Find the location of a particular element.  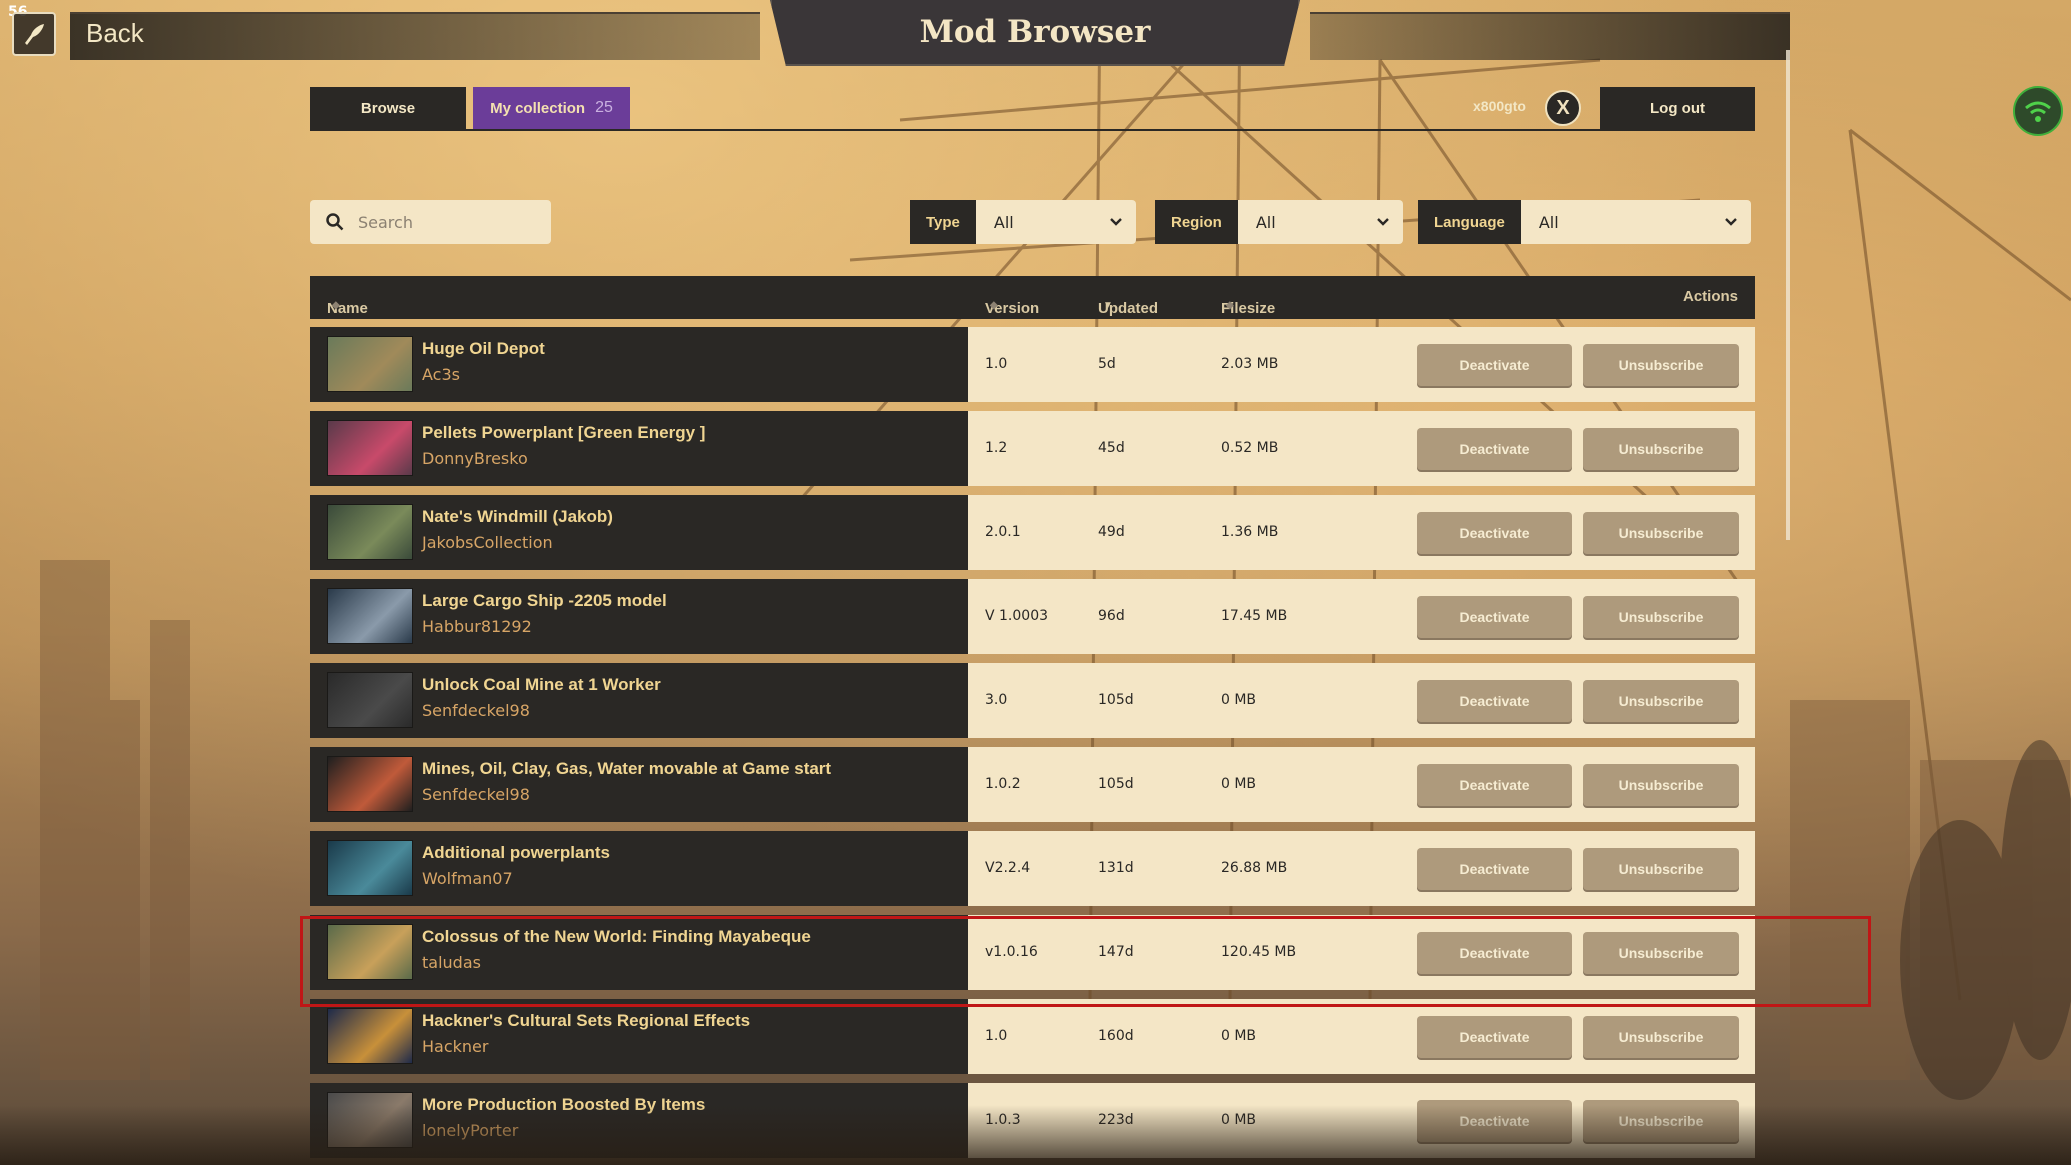

mod-details: 2.0.1 49d 1.36 MB Deactivate Unsubscribe is located at coordinates (1361, 532).